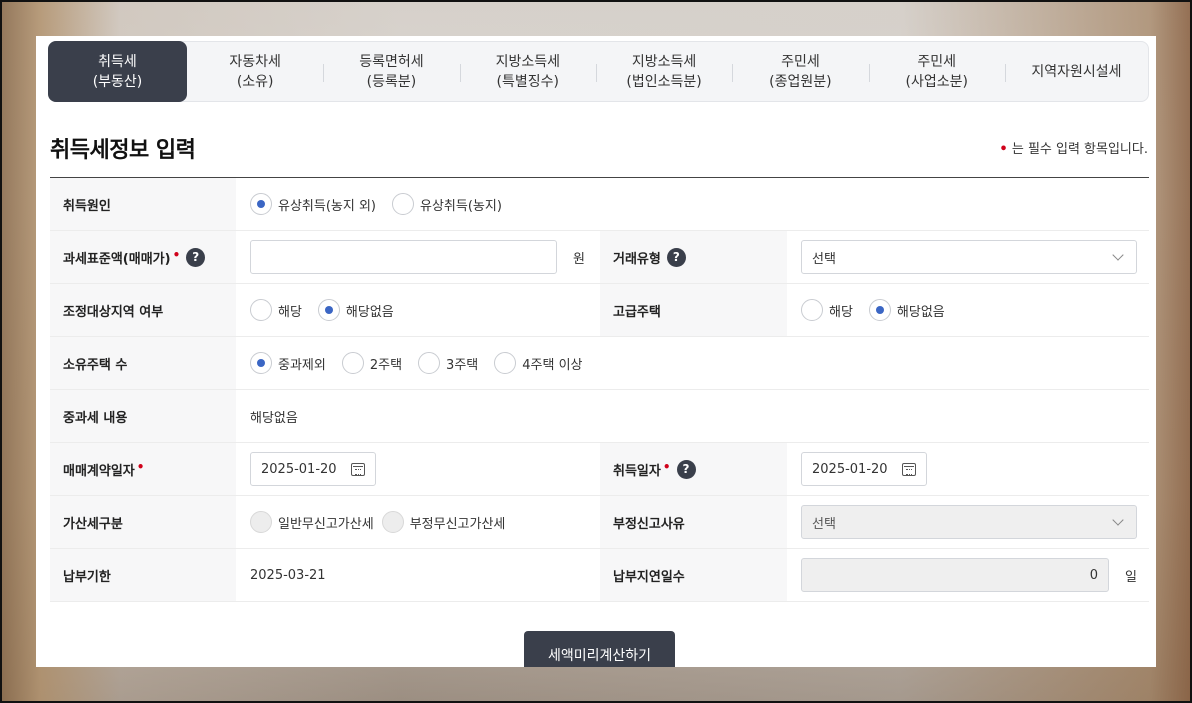 This screenshot has height=703, width=1192. I want to click on tab-acquisition-tax: 취득세 (부동산), so click(117, 71).